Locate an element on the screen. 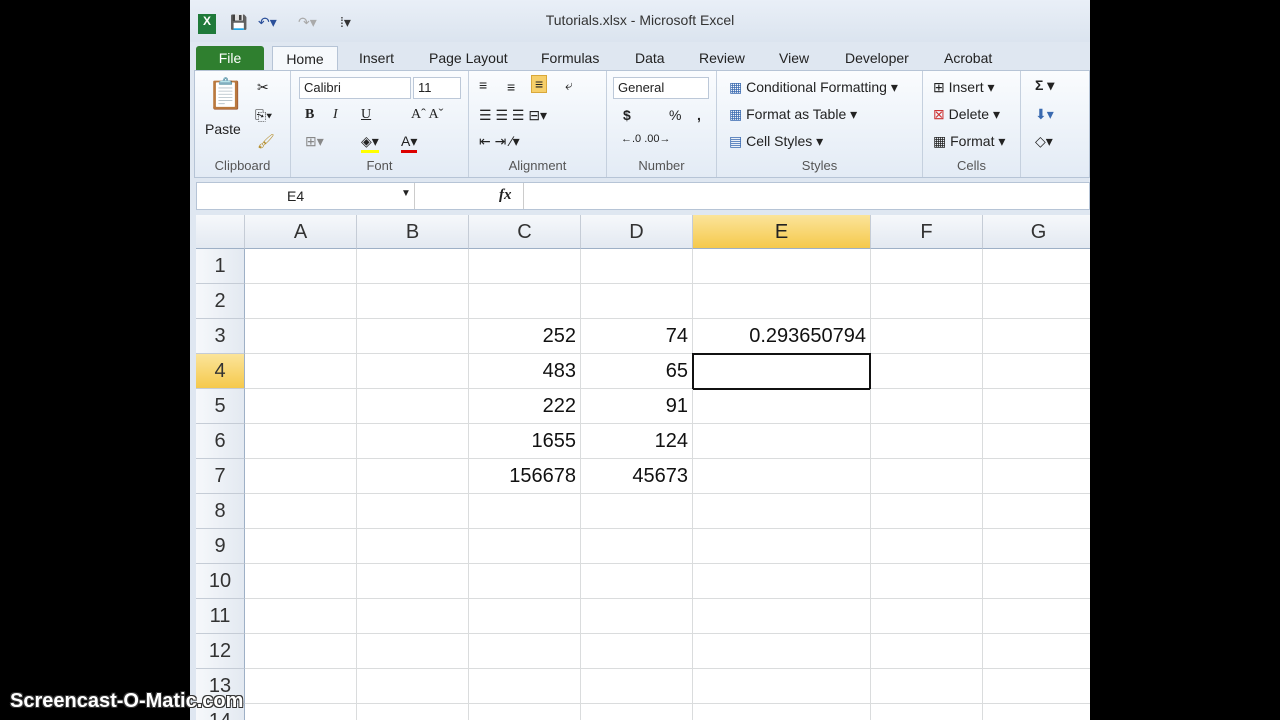  column-header-B: B is located at coordinates (413, 232).